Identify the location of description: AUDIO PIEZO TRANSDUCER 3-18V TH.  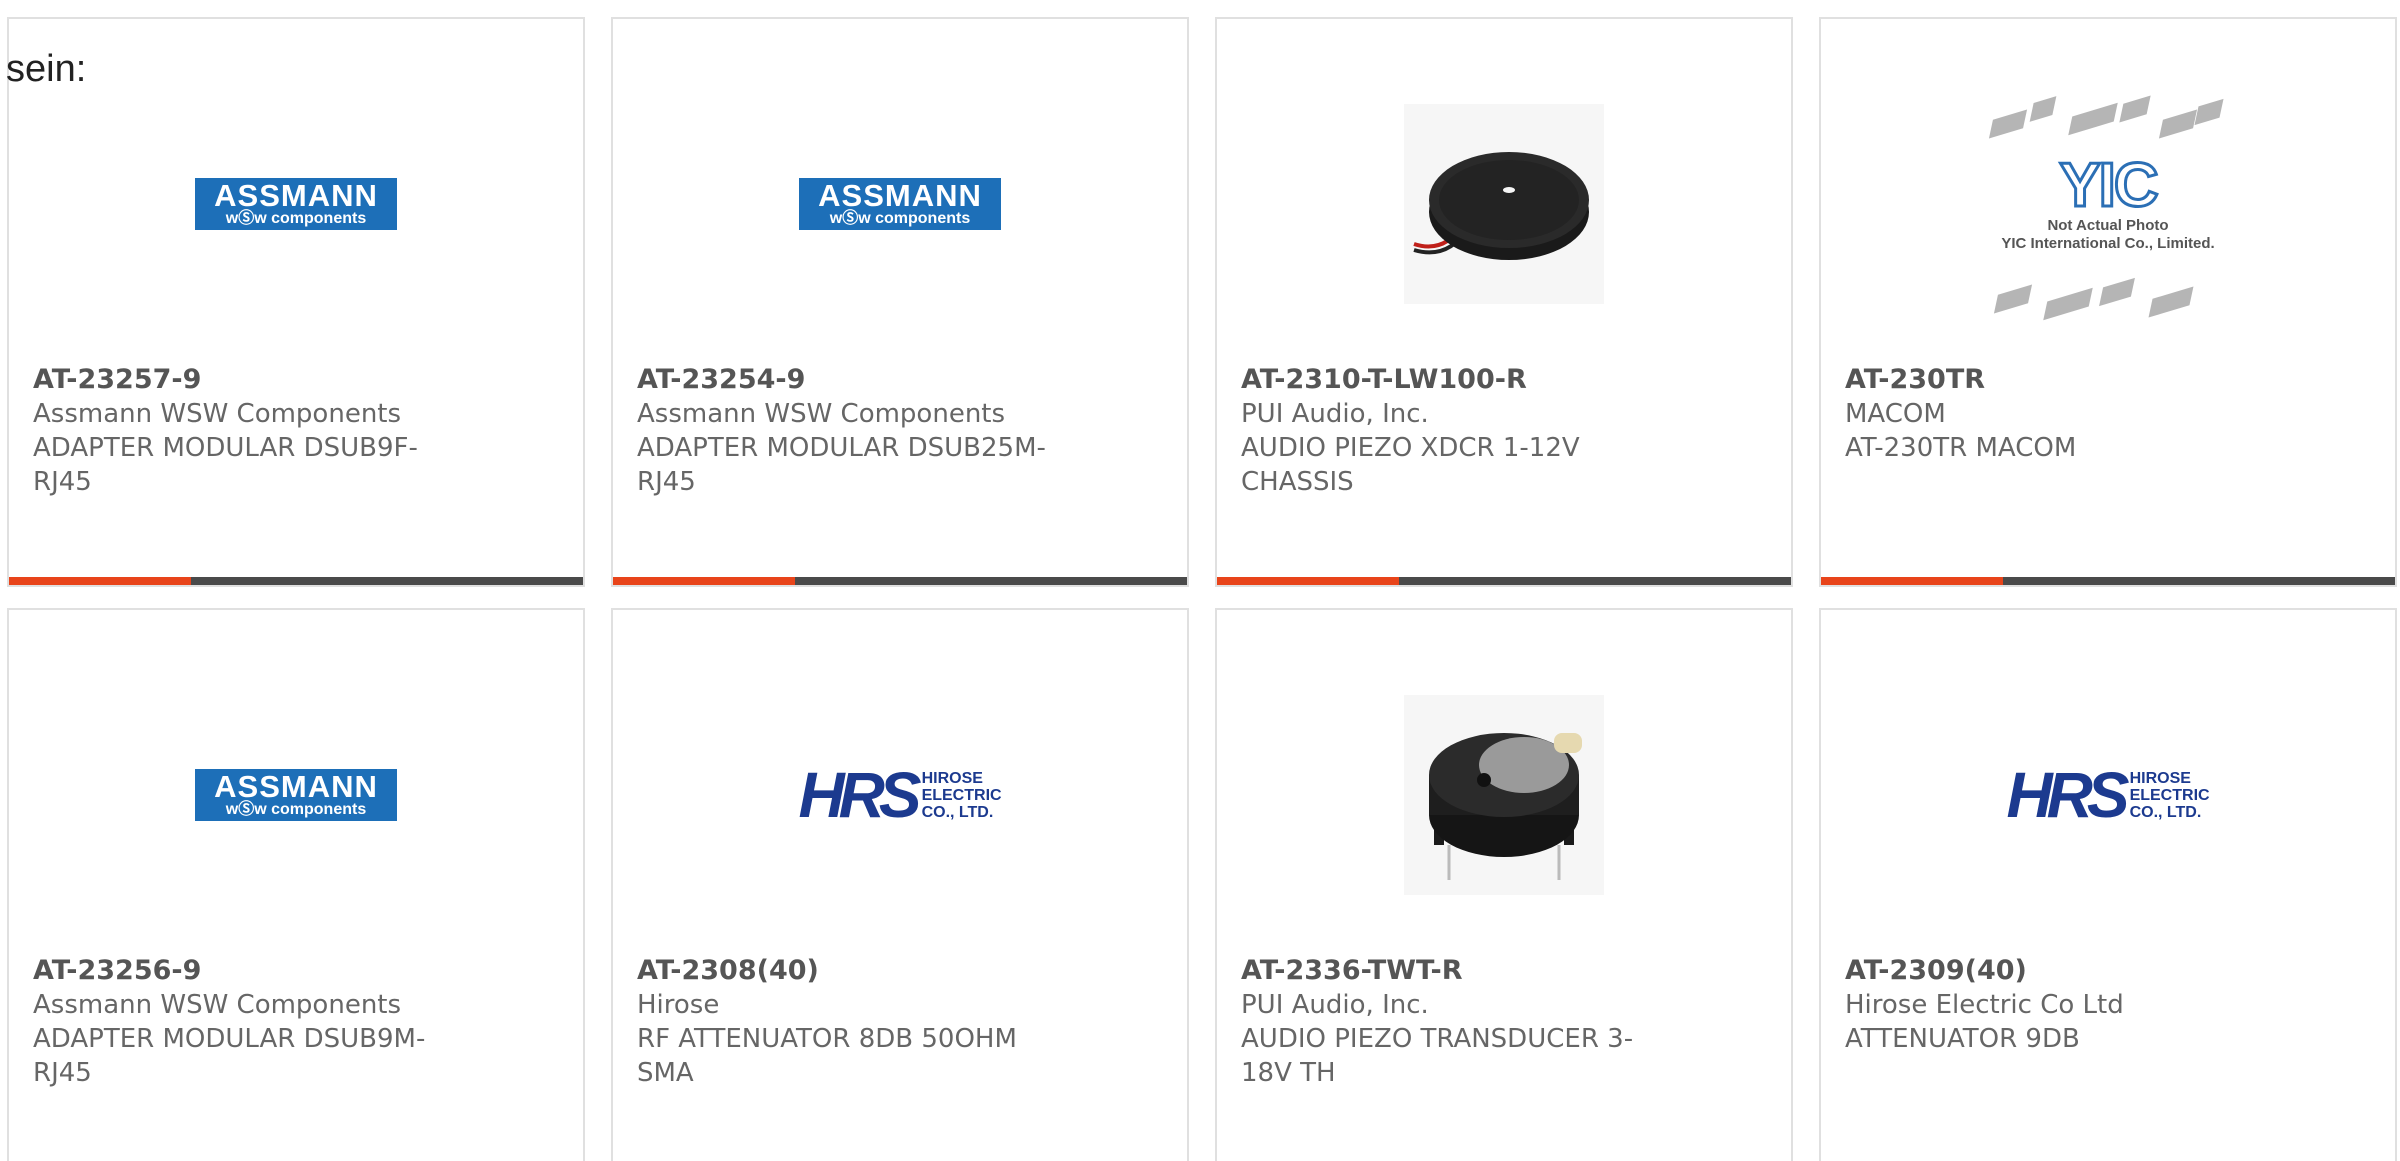
(1437, 1056).